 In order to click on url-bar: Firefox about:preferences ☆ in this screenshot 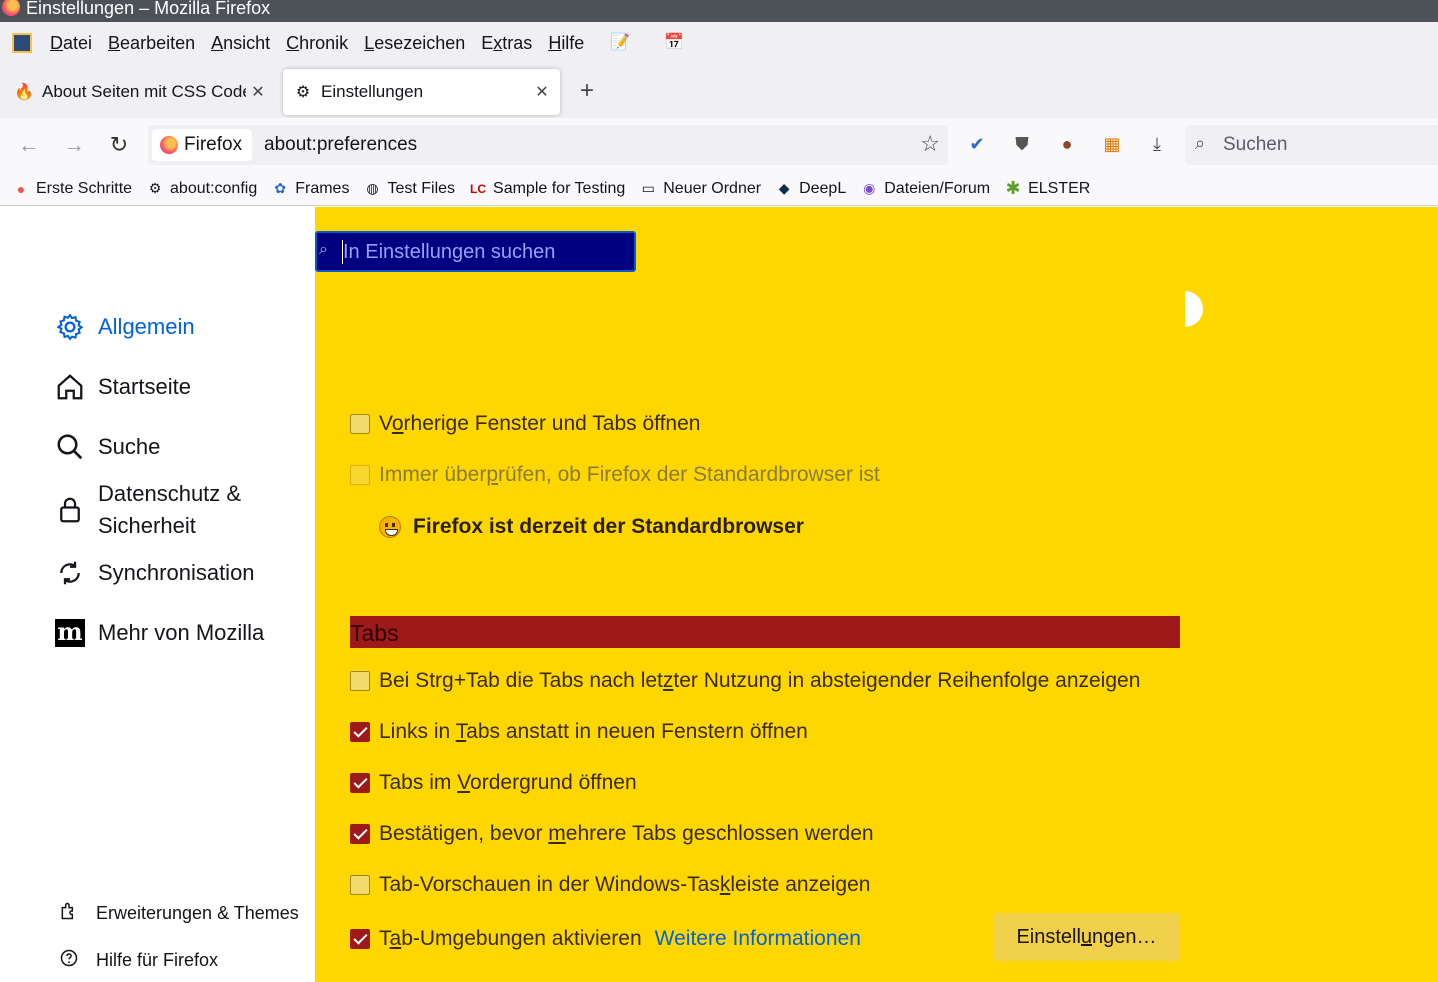, I will do `click(548, 145)`.